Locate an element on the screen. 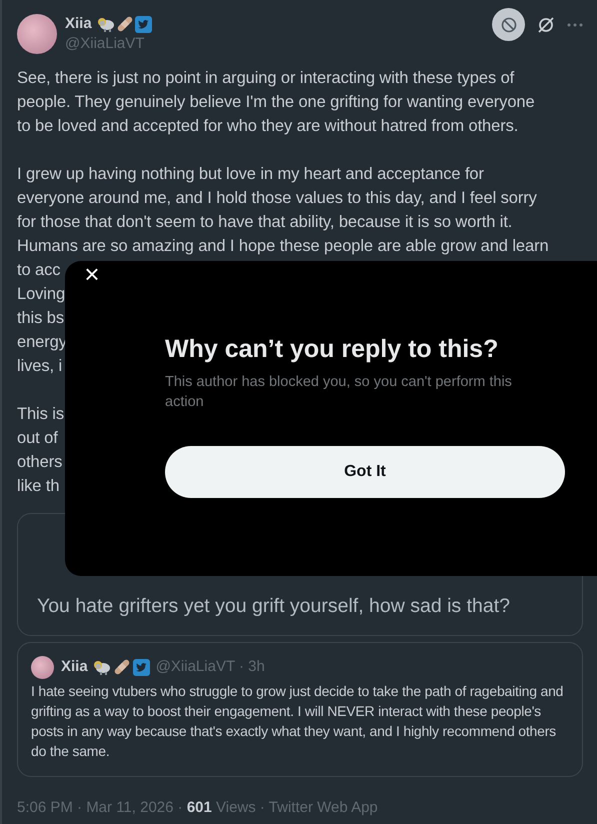 This screenshot has width=597, height=824. post-text-line: See, there is just no point in arguing or interacting with these types of is located at coordinates (265, 78).